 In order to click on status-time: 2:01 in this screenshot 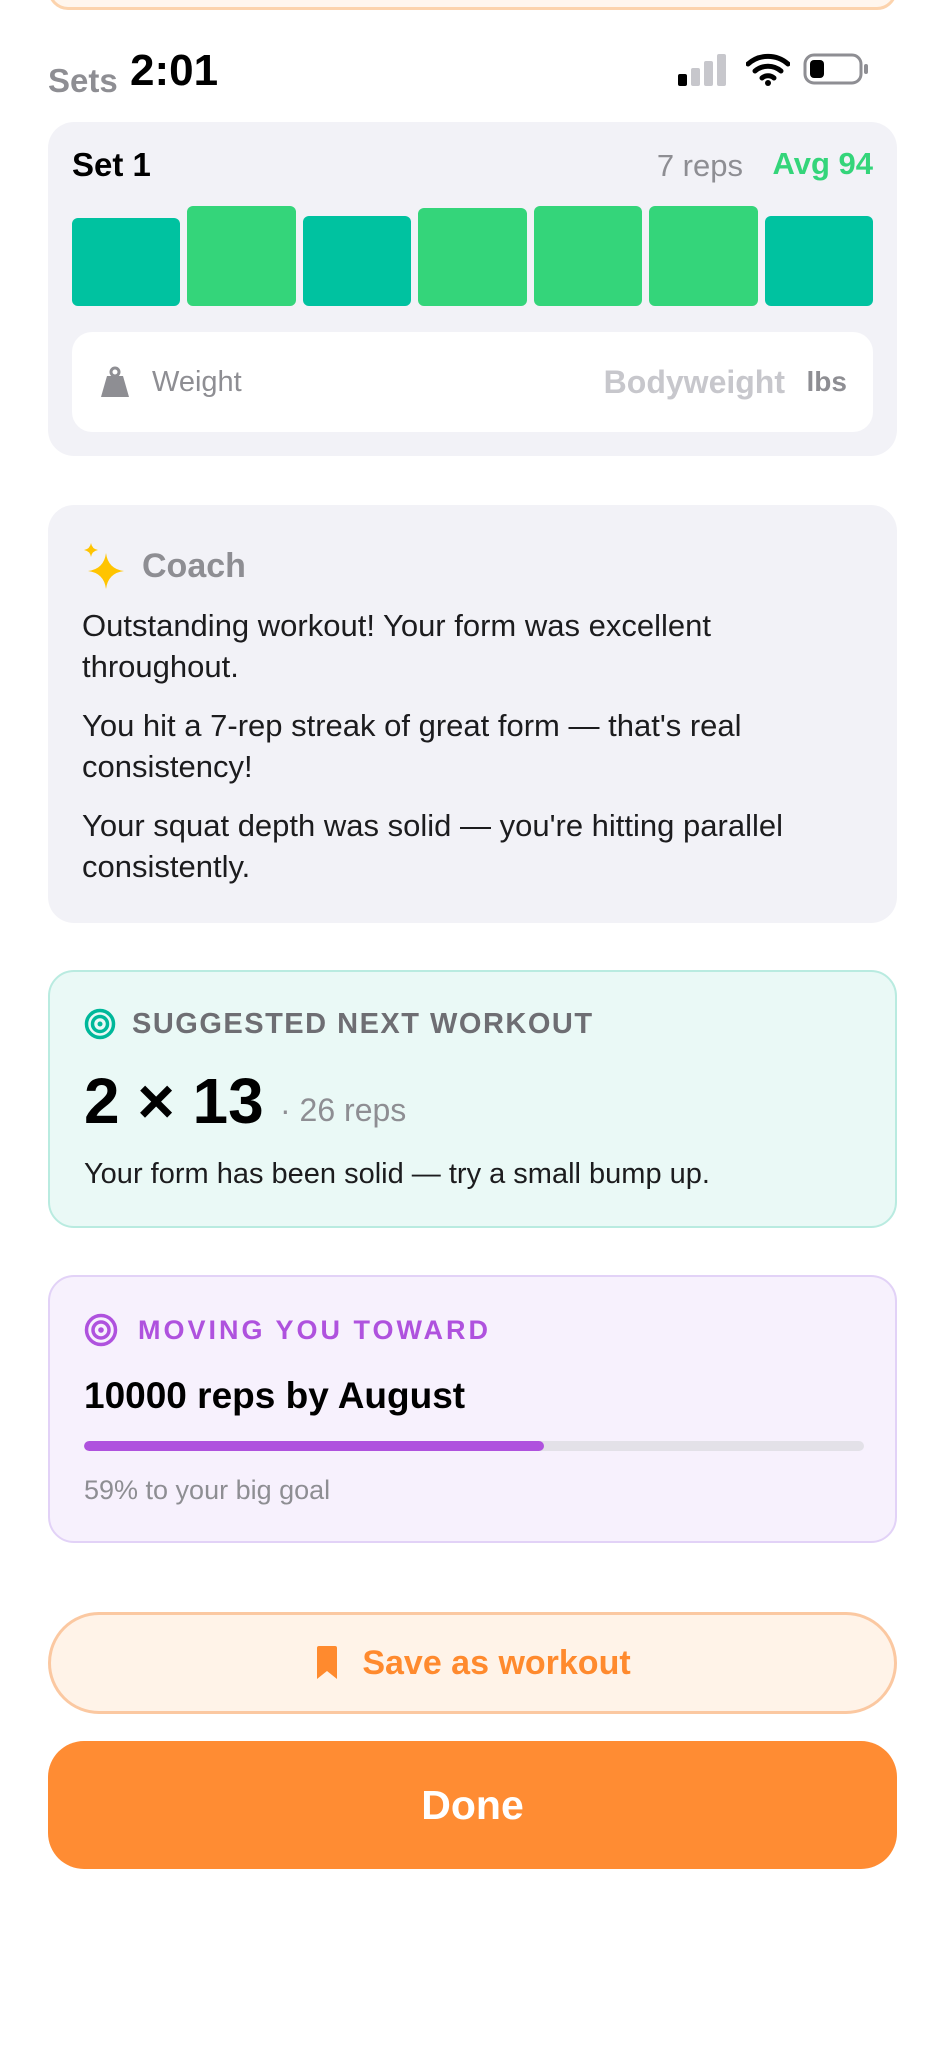, I will do `click(174, 70)`.